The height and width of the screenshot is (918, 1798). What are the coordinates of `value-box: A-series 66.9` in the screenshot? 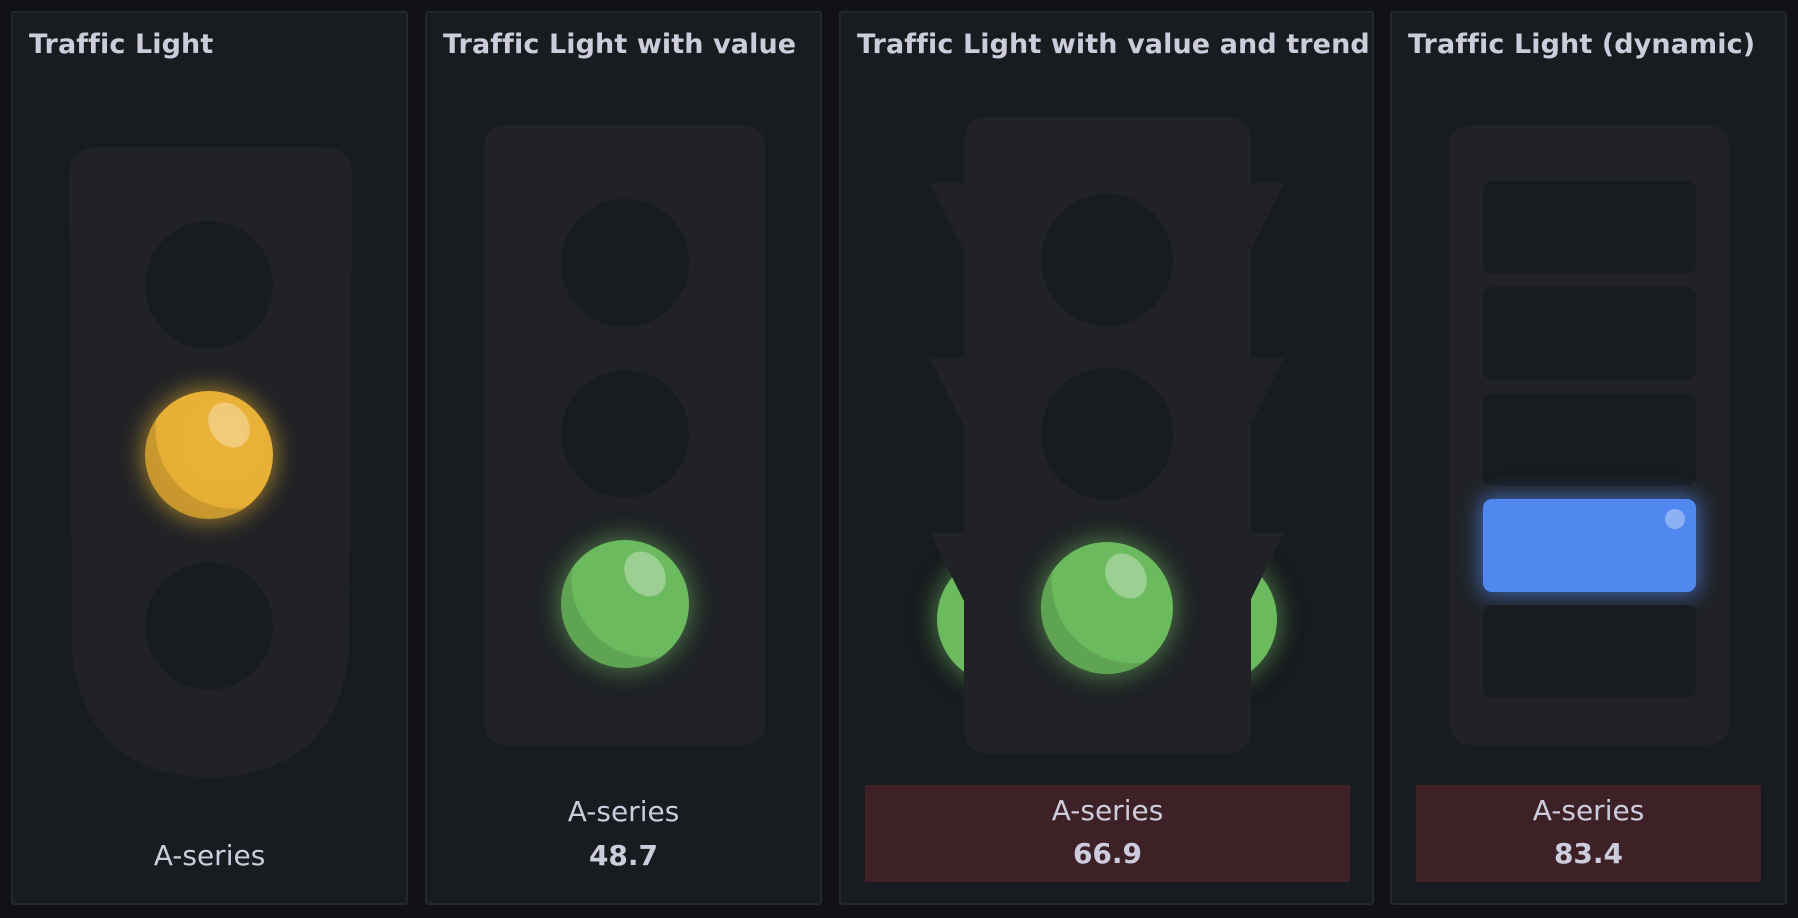 It's located at (1107, 833).